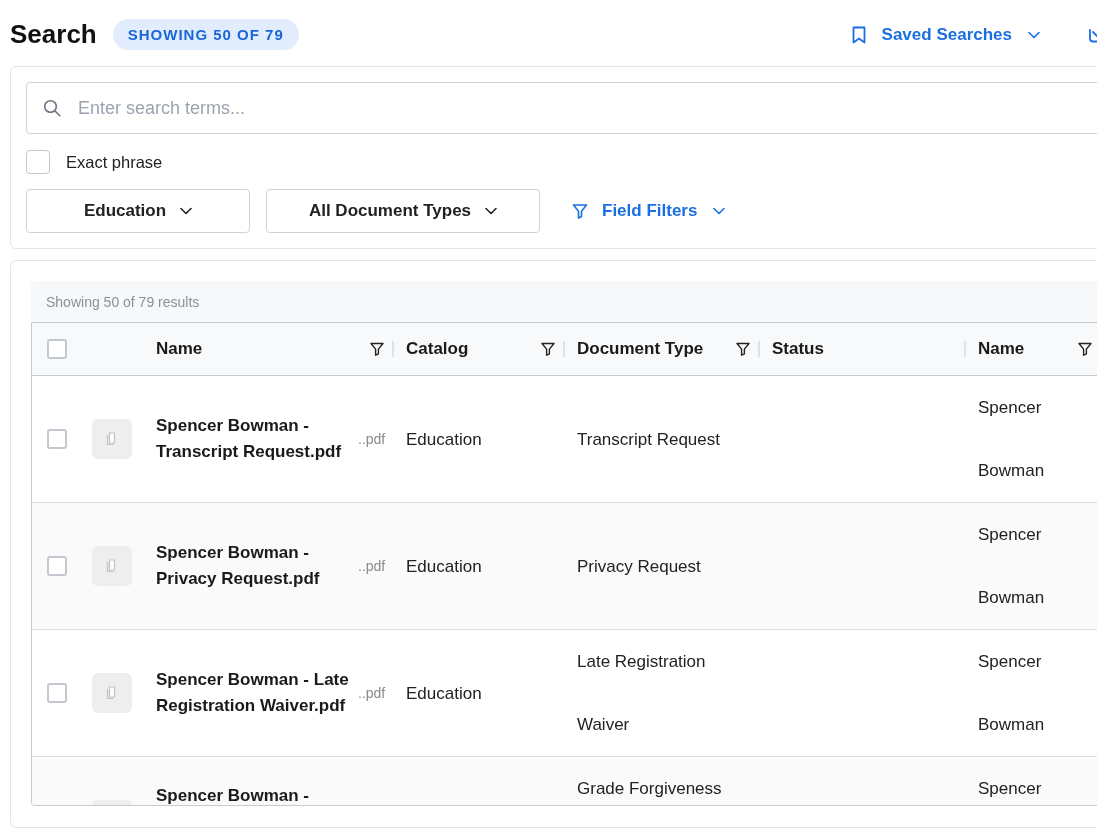 Image resolution: width=1097 pixels, height=840 pixels. Describe the element at coordinates (1092, 34) in the screenshot. I see `download-icon` at that location.